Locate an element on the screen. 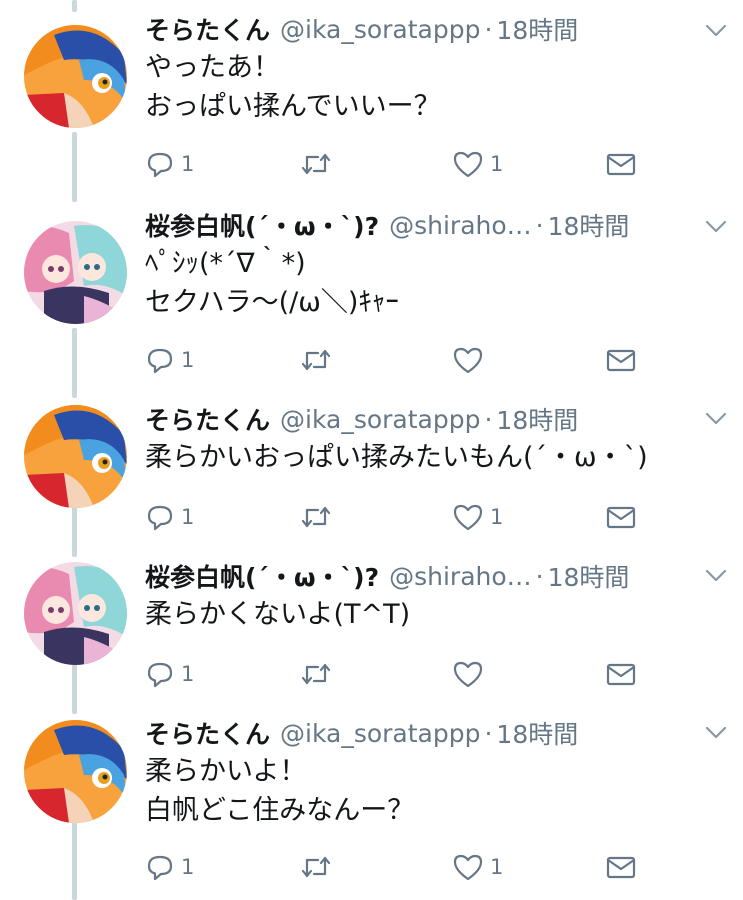 This screenshot has width=743, height=900. tweet-text: 柔らかいよ！ 白帆どこ住みなんー？ is located at coordinates (280, 791).